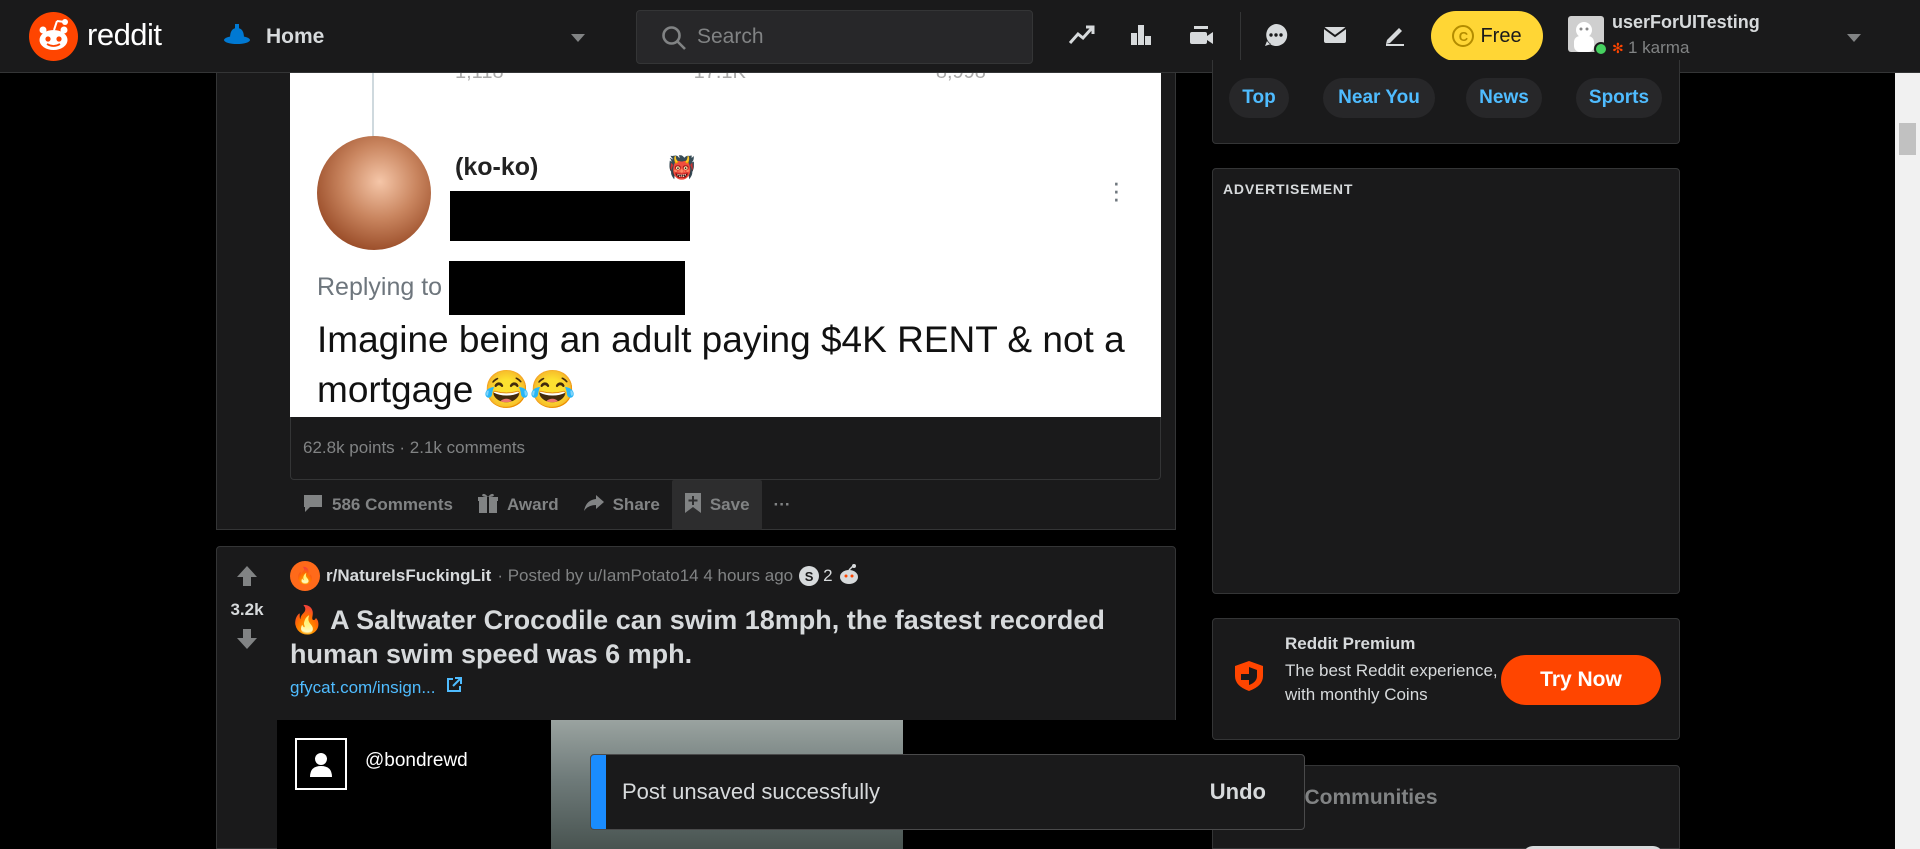 The width and height of the screenshot is (1920, 849). Describe the element at coordinates (1601, 49) in the screenshot. I see `online-status-dot` at that location.